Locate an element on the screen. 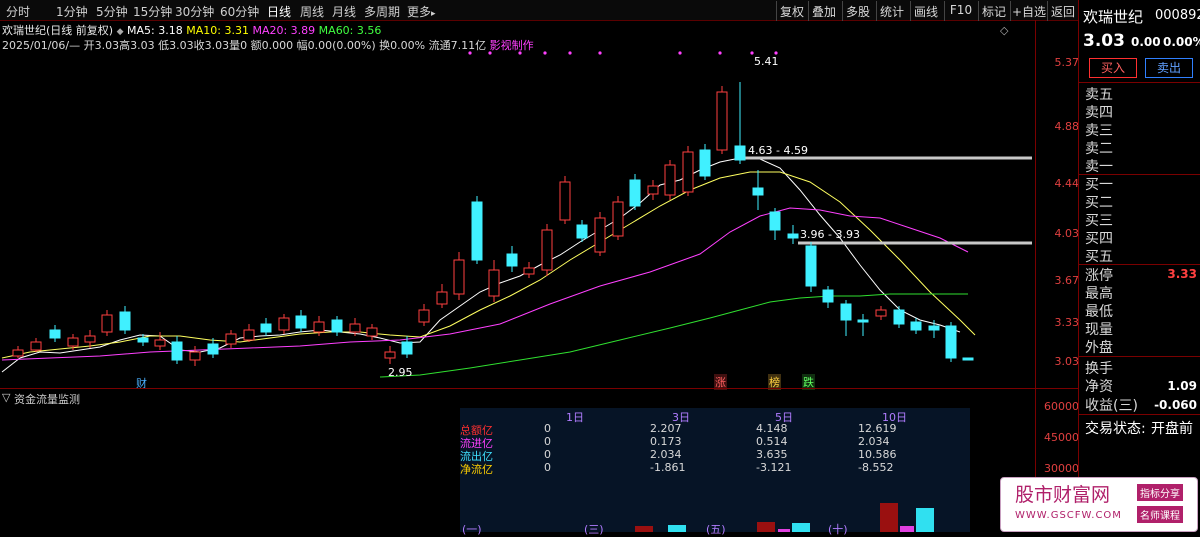 This screenshot has width=1200, height=537. more-label: 更多 is located at coordinates (419, 12).